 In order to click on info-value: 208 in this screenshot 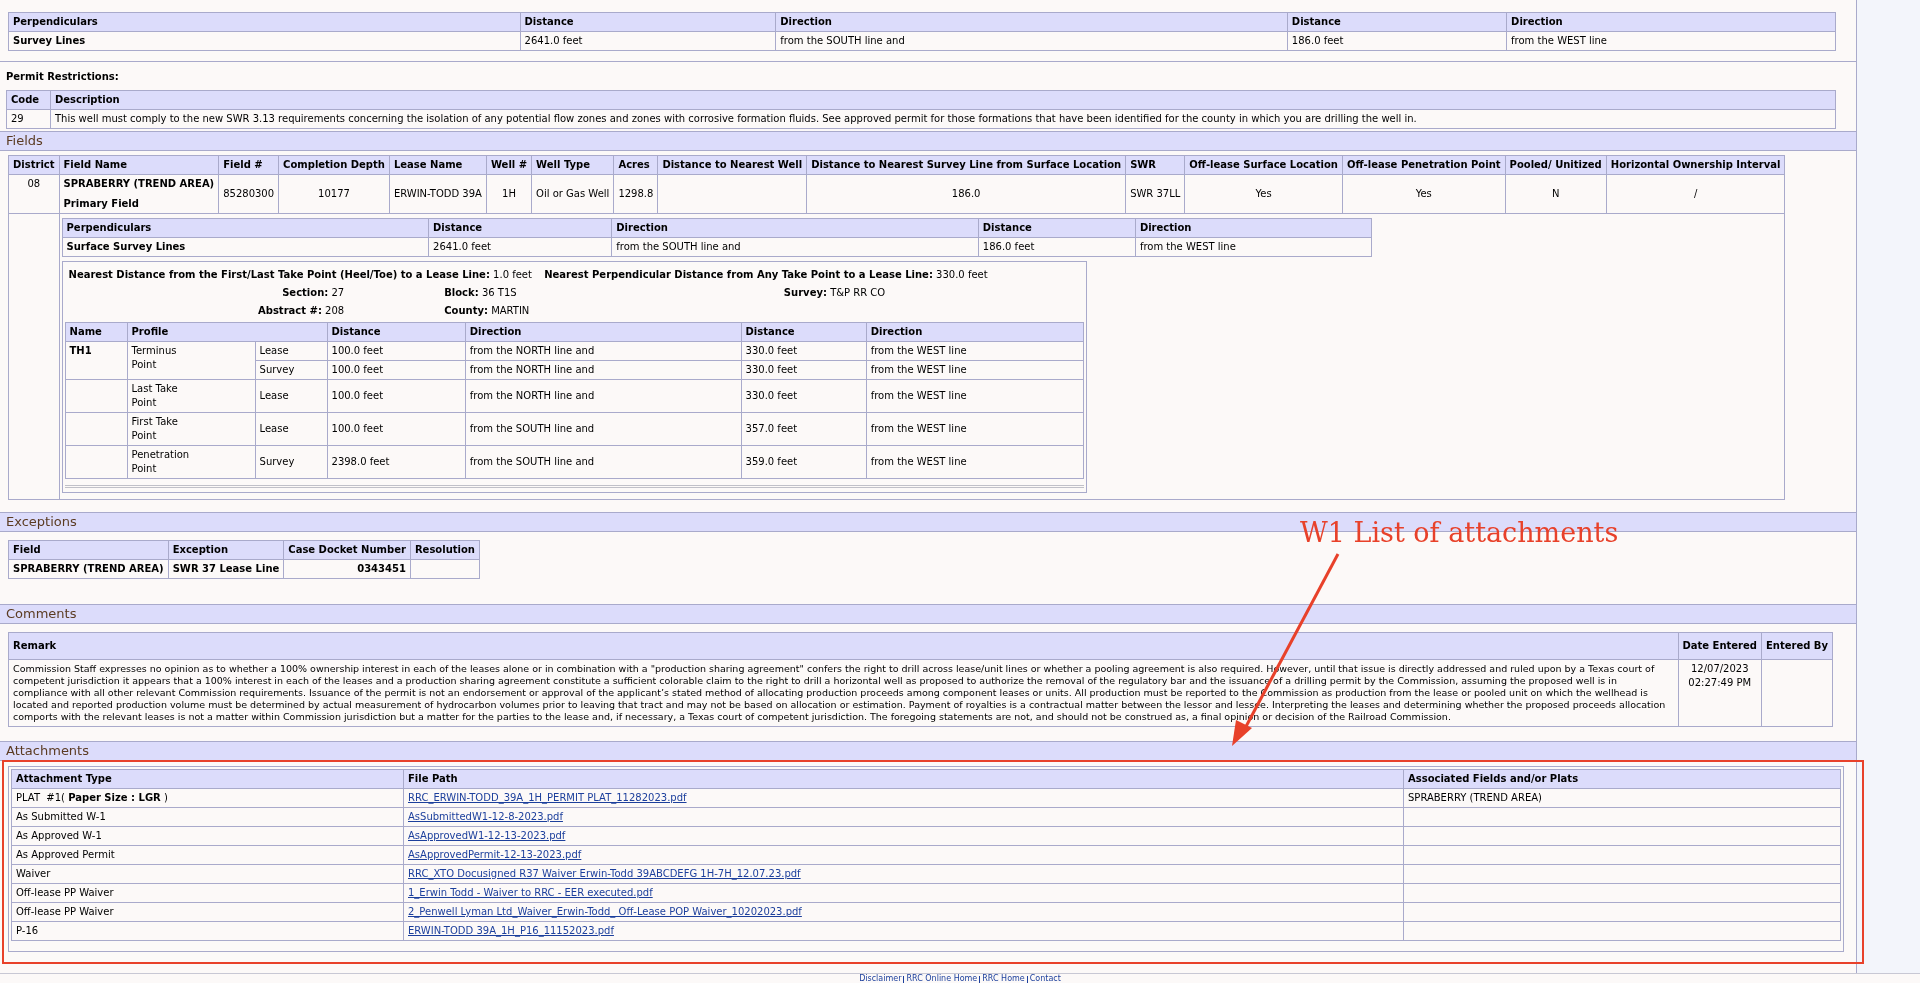, I will do `click(335, 310)`.